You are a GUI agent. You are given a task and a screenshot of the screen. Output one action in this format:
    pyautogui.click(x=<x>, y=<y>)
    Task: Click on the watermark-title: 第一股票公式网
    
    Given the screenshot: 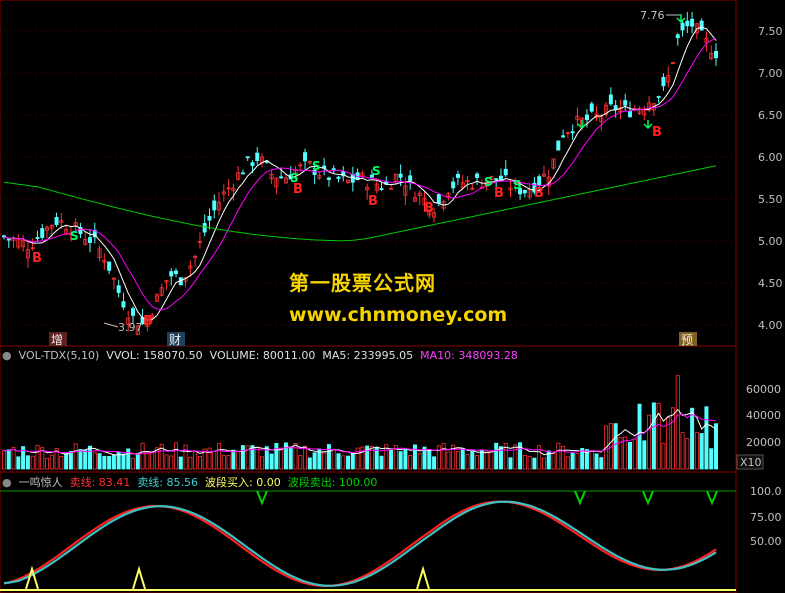 What is the action you would take?
    pyautogui.click(x=362, y=283)
    